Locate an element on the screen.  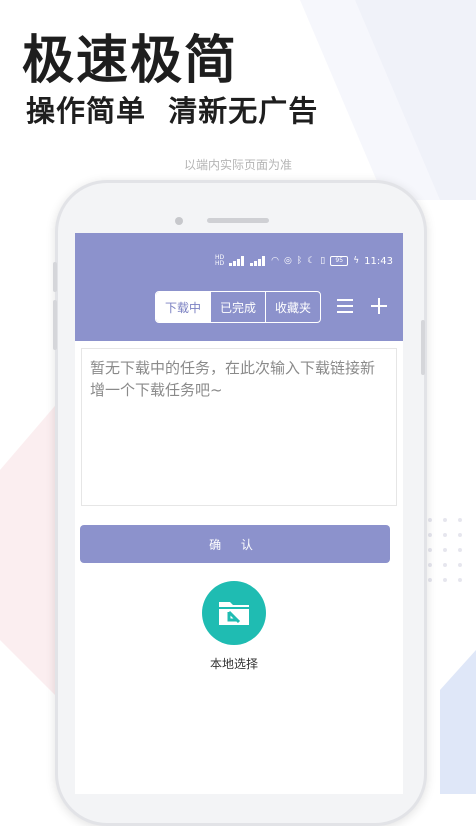
folder-arrow-icon is located at coordinates (234, 613).